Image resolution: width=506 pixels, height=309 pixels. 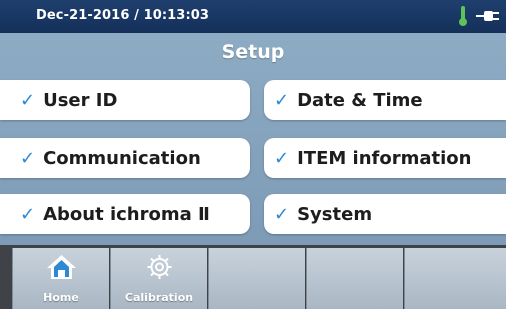 I want to click on menu-item-label: ITEM information, so click(x=384, y=158).